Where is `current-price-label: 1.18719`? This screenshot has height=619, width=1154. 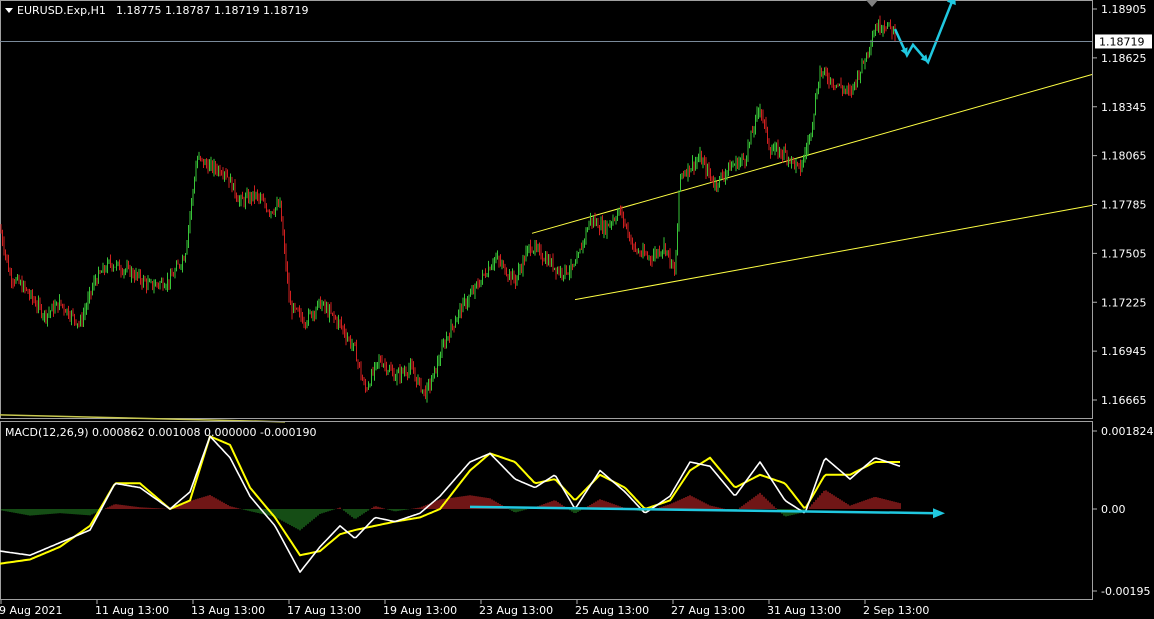 current-price-label: 1.18719 is located at coordinates (1122, 41).